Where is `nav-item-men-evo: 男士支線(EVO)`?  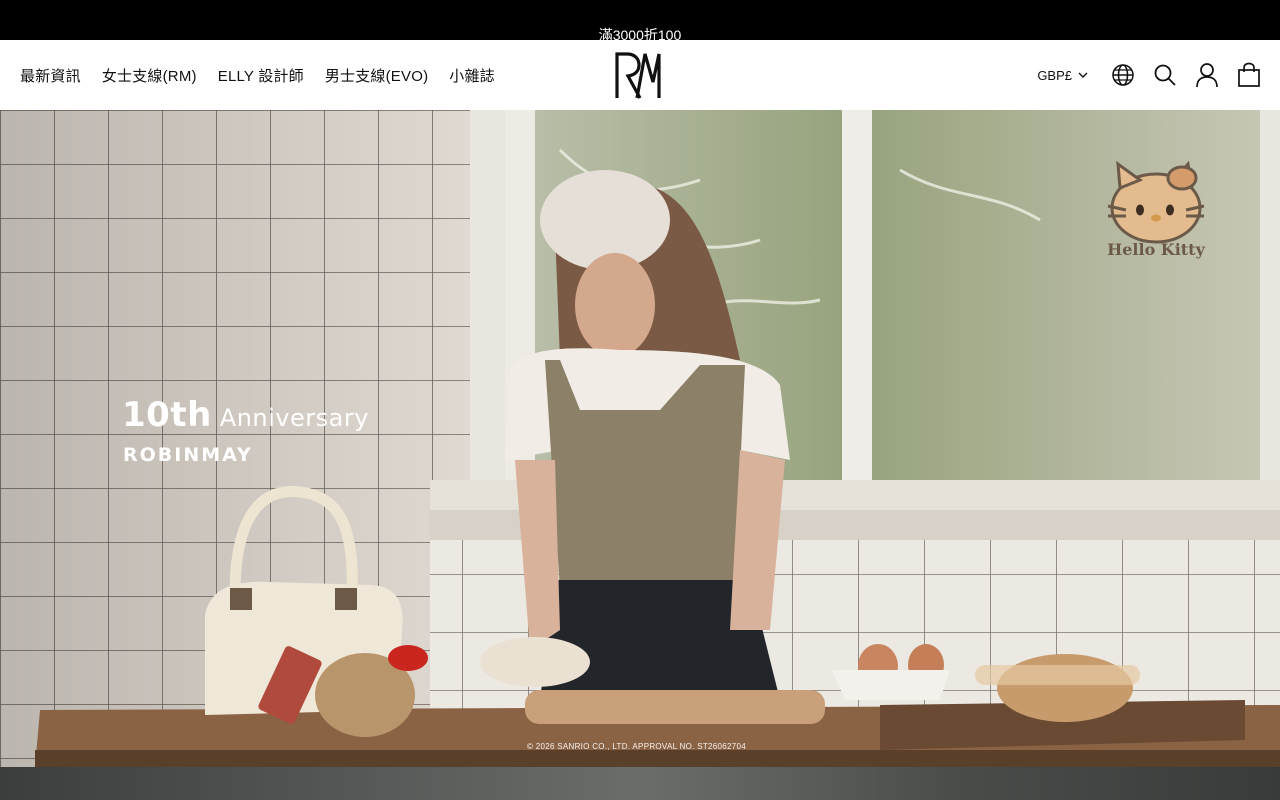 nav-item-men-evo: 男士支線(EVO) is located at coordinates (376, 75).